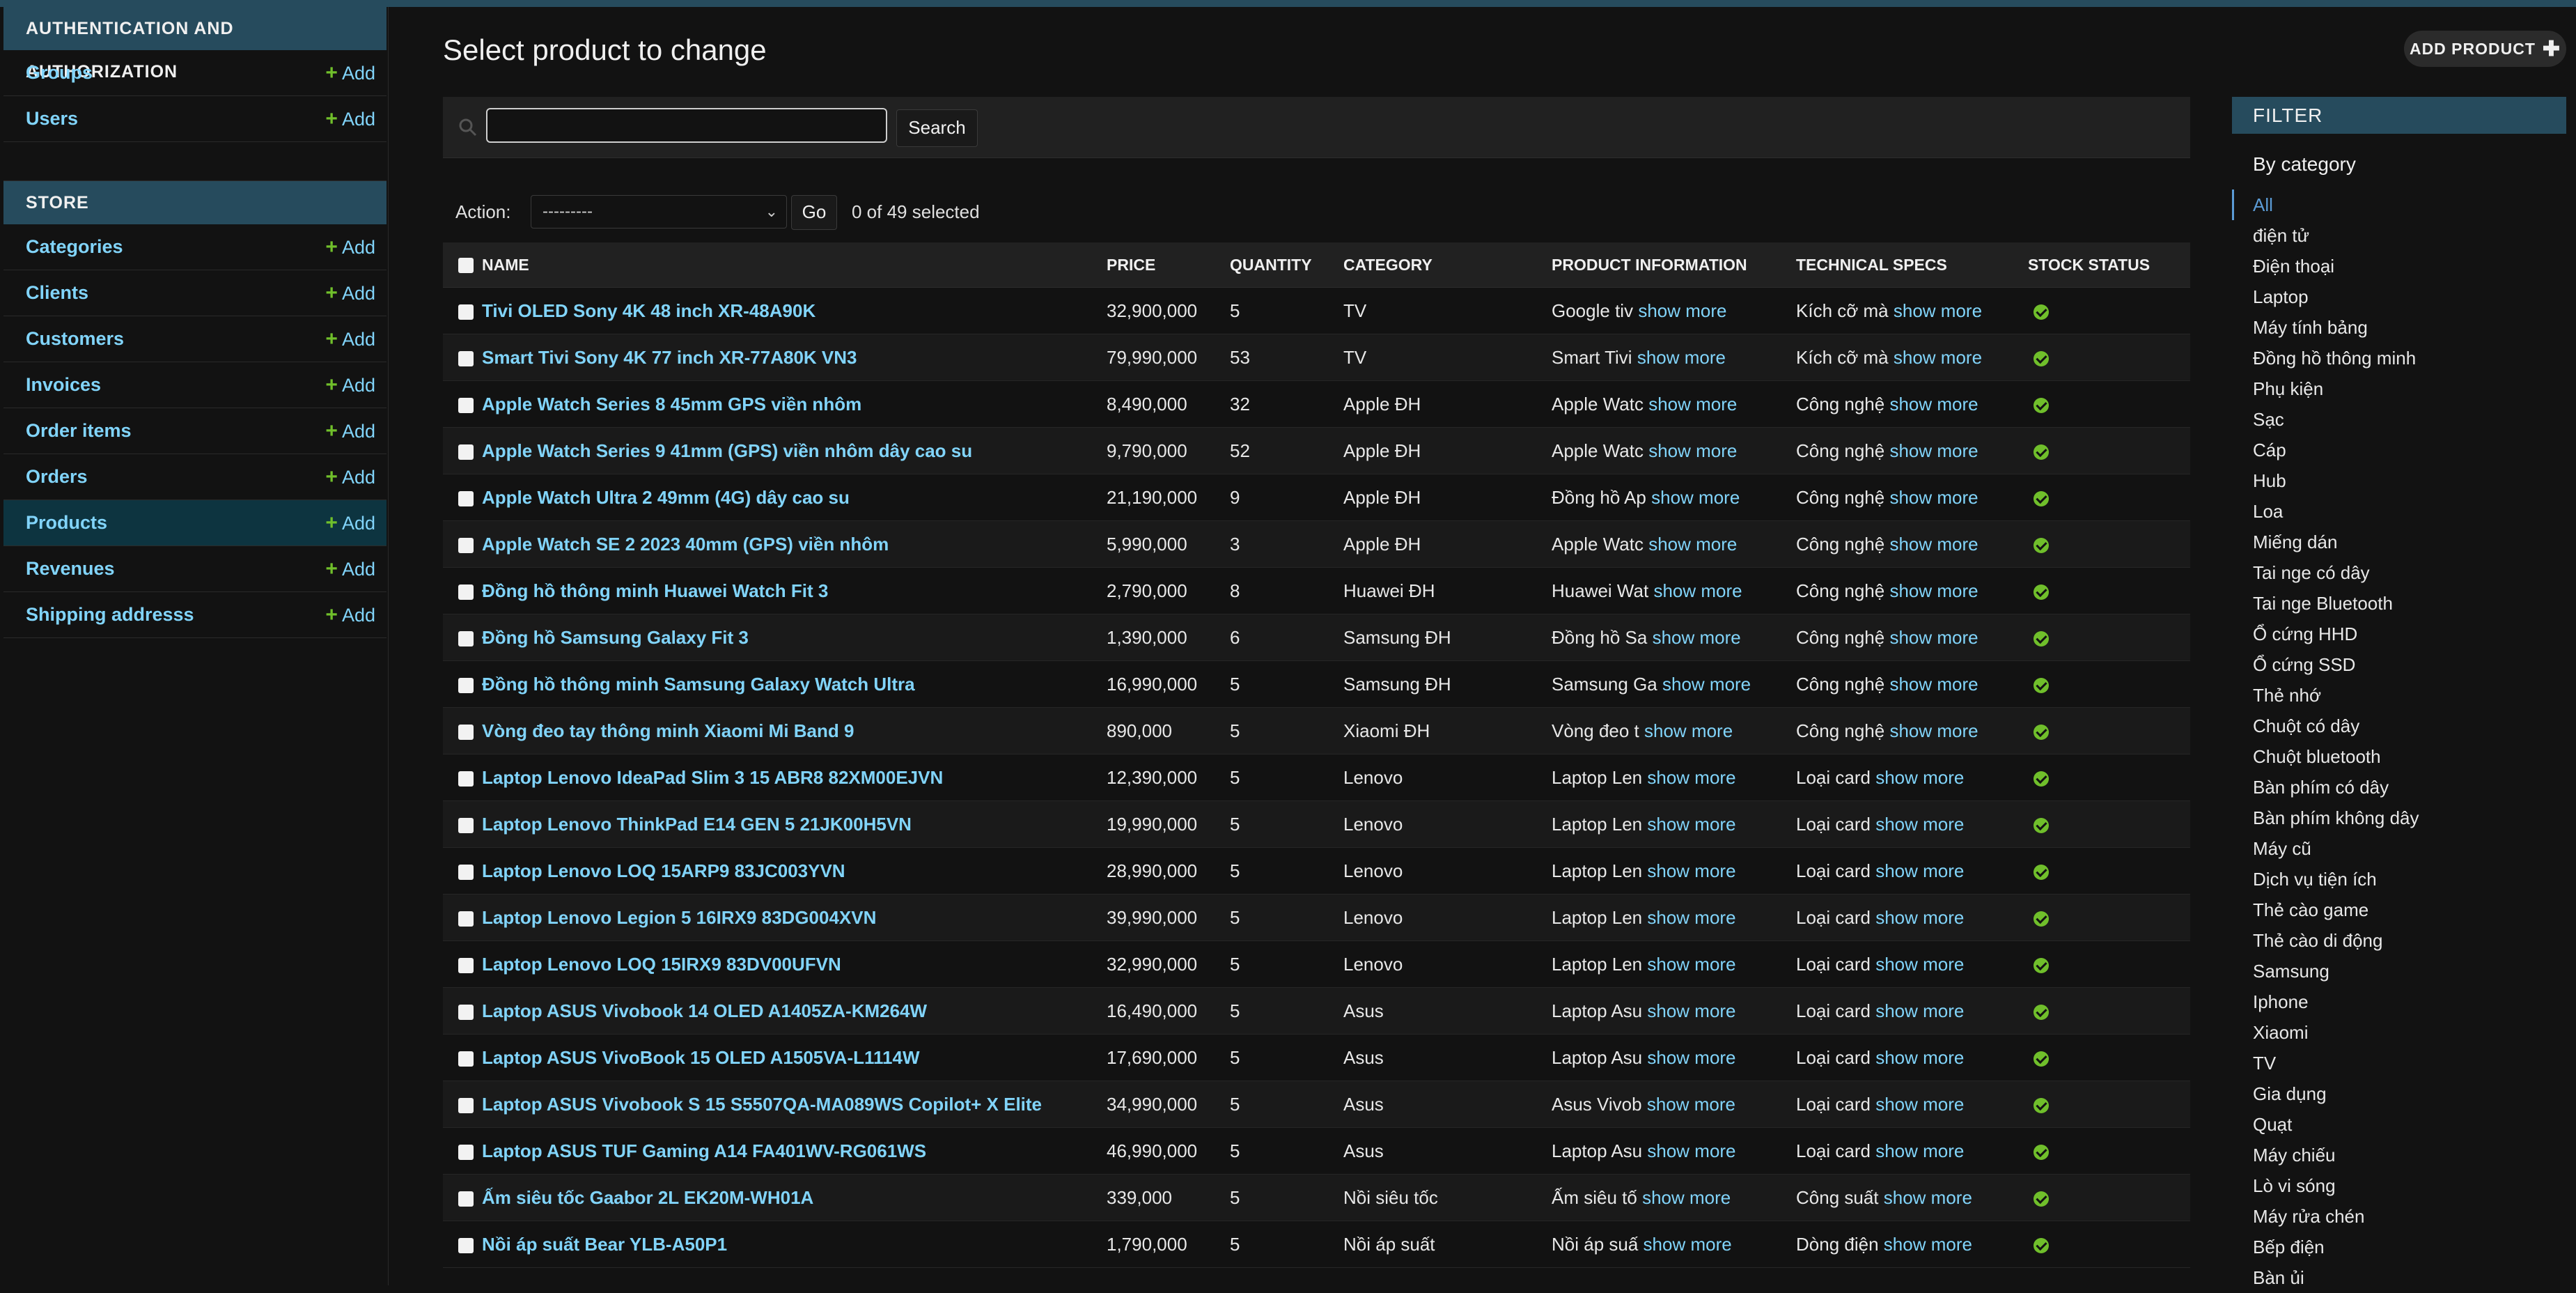 This screenshot has height=1293, width=2576. I want to click on filter-option-loa: Loa, so click(2399, 512).